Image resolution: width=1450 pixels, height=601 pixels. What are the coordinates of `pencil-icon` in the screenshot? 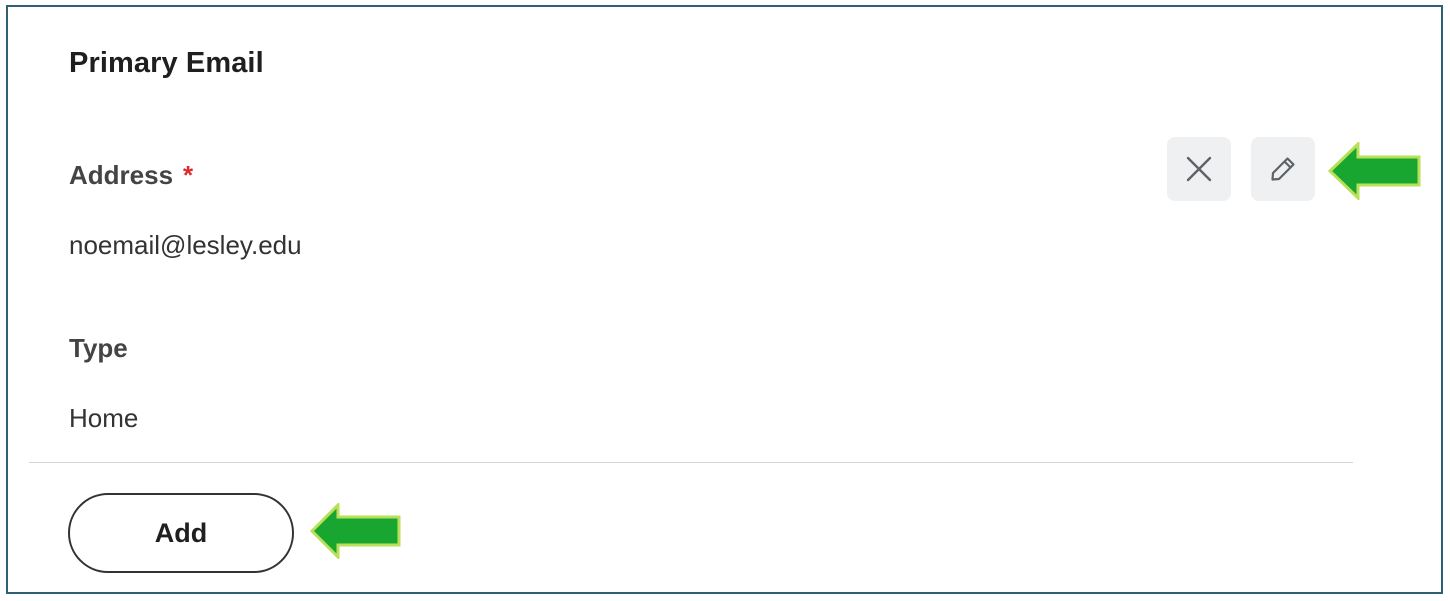 It's located at (1283, 169).